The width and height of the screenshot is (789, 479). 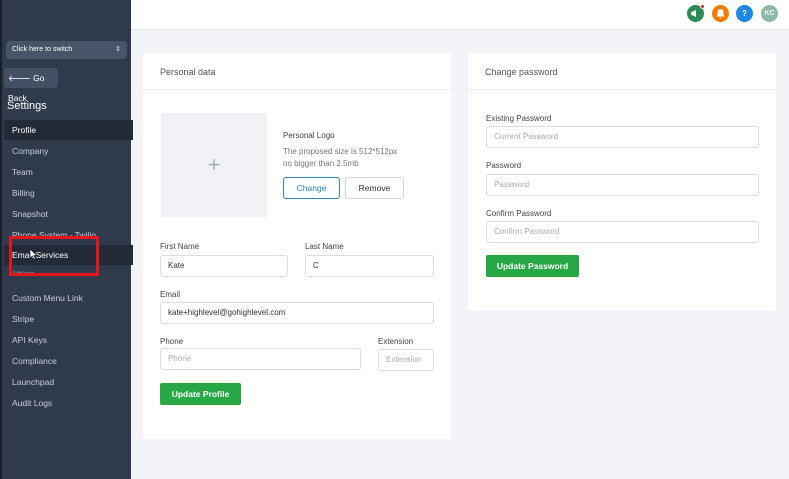 What do you see at coordinates (172, 341) in the screenshot?
I see `phone-label: Phone` at bounding box center [172, 341].